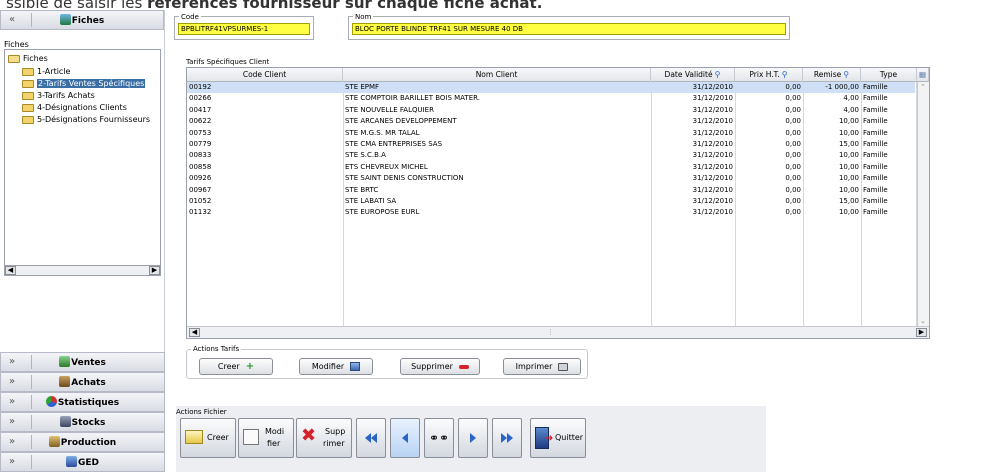 The width and height of the screenshot is (981, 472). What do you see at coordinates (848, 201) in the screenshot?
I see `table-cell: 15,00` at bounding box center [848, 201].